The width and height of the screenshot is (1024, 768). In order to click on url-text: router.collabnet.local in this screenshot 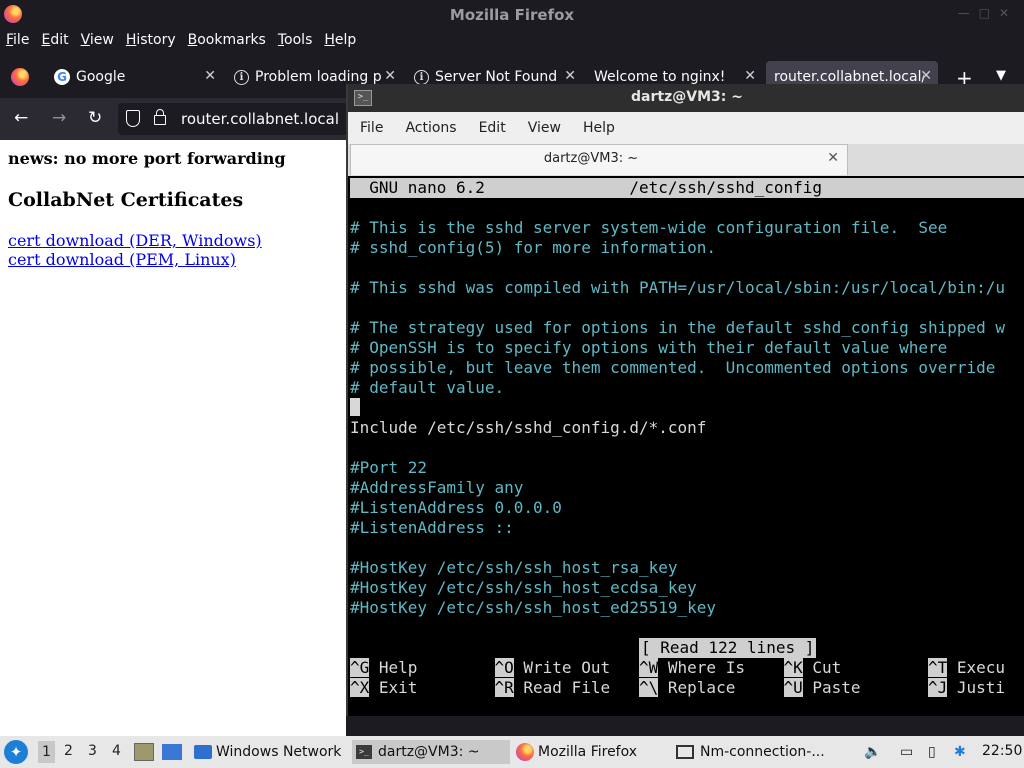, I will do `click(260, 119)`.